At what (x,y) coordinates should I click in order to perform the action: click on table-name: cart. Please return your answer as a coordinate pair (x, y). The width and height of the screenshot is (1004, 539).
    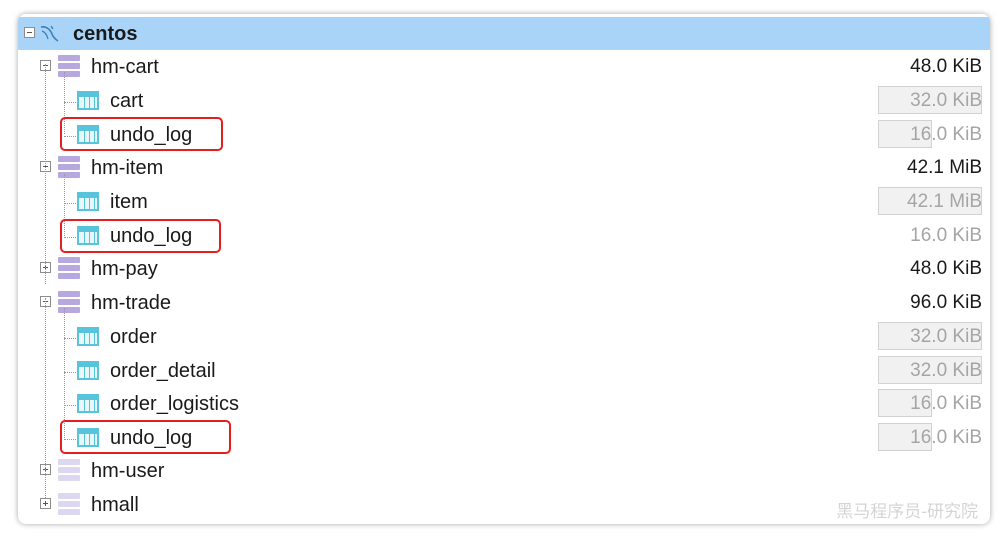
    Looking at the image, I should click on (127, 101).